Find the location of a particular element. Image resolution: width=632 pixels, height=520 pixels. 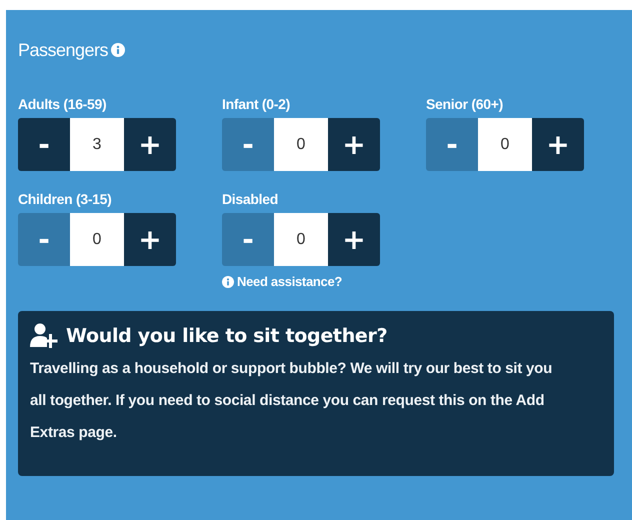

notice-text: Travelling as a household or support bubble? We will try our best to sit you all together. If you need to social distance you can request this on the Add Extras page. is located at coordinates (292, 401).